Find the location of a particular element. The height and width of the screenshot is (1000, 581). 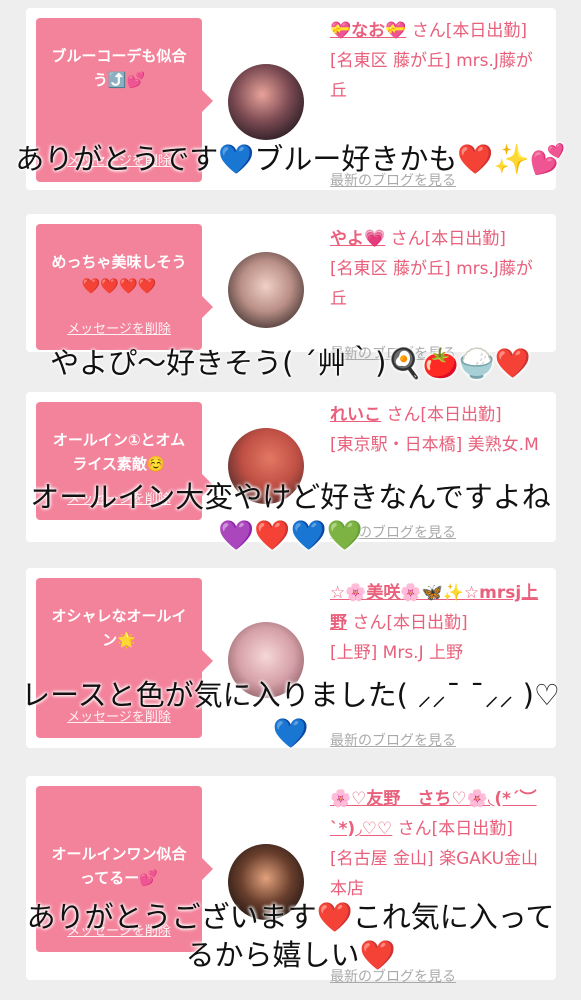

message-bubble: めっちゃ美味しそう❤️❤️❤️❤️ メッセージを削除 is located at coordinates (124, 287).